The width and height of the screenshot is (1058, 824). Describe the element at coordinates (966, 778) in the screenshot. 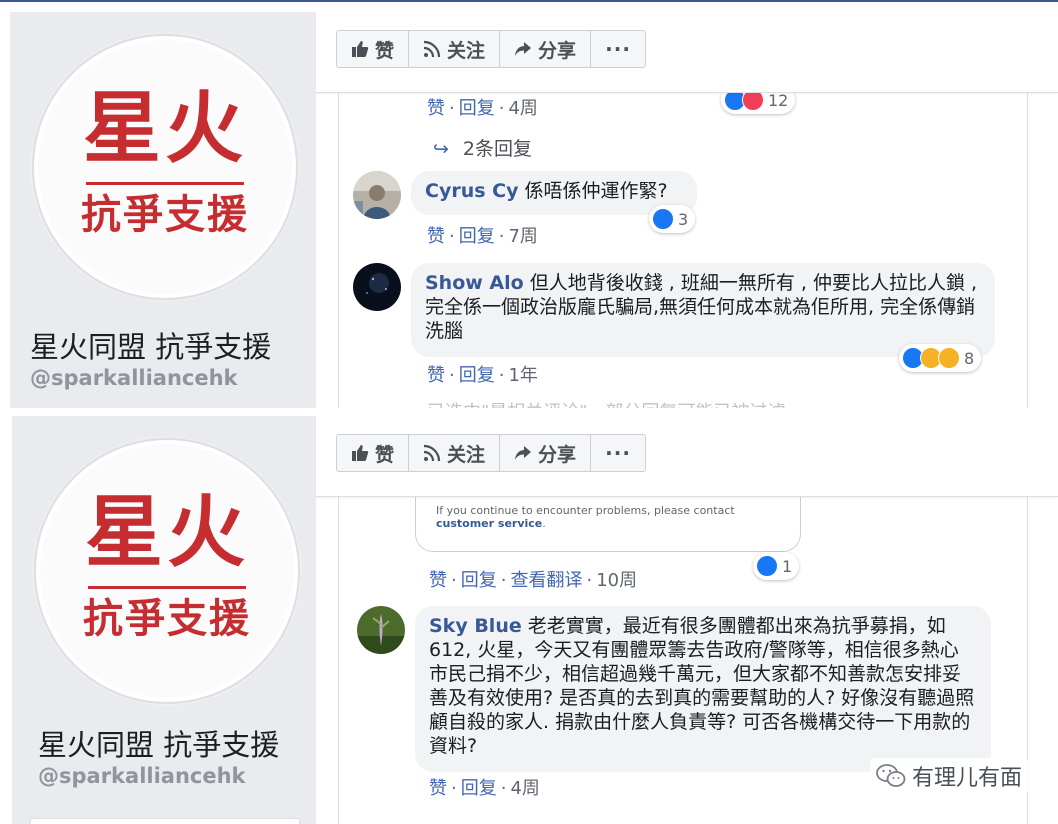

I see `watermark-text: 有理儿有面` at that location.